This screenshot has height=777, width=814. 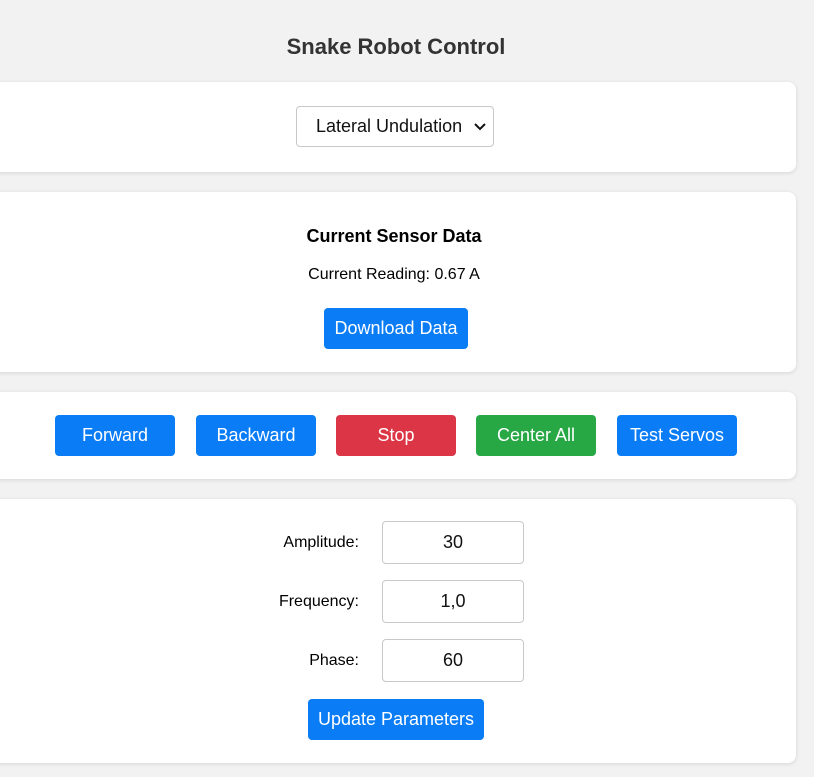 What do you see at coordinates (396, 46) in the screenshot?
I see `page-title: Snake Robot Control` at bounding box center [396, 46].